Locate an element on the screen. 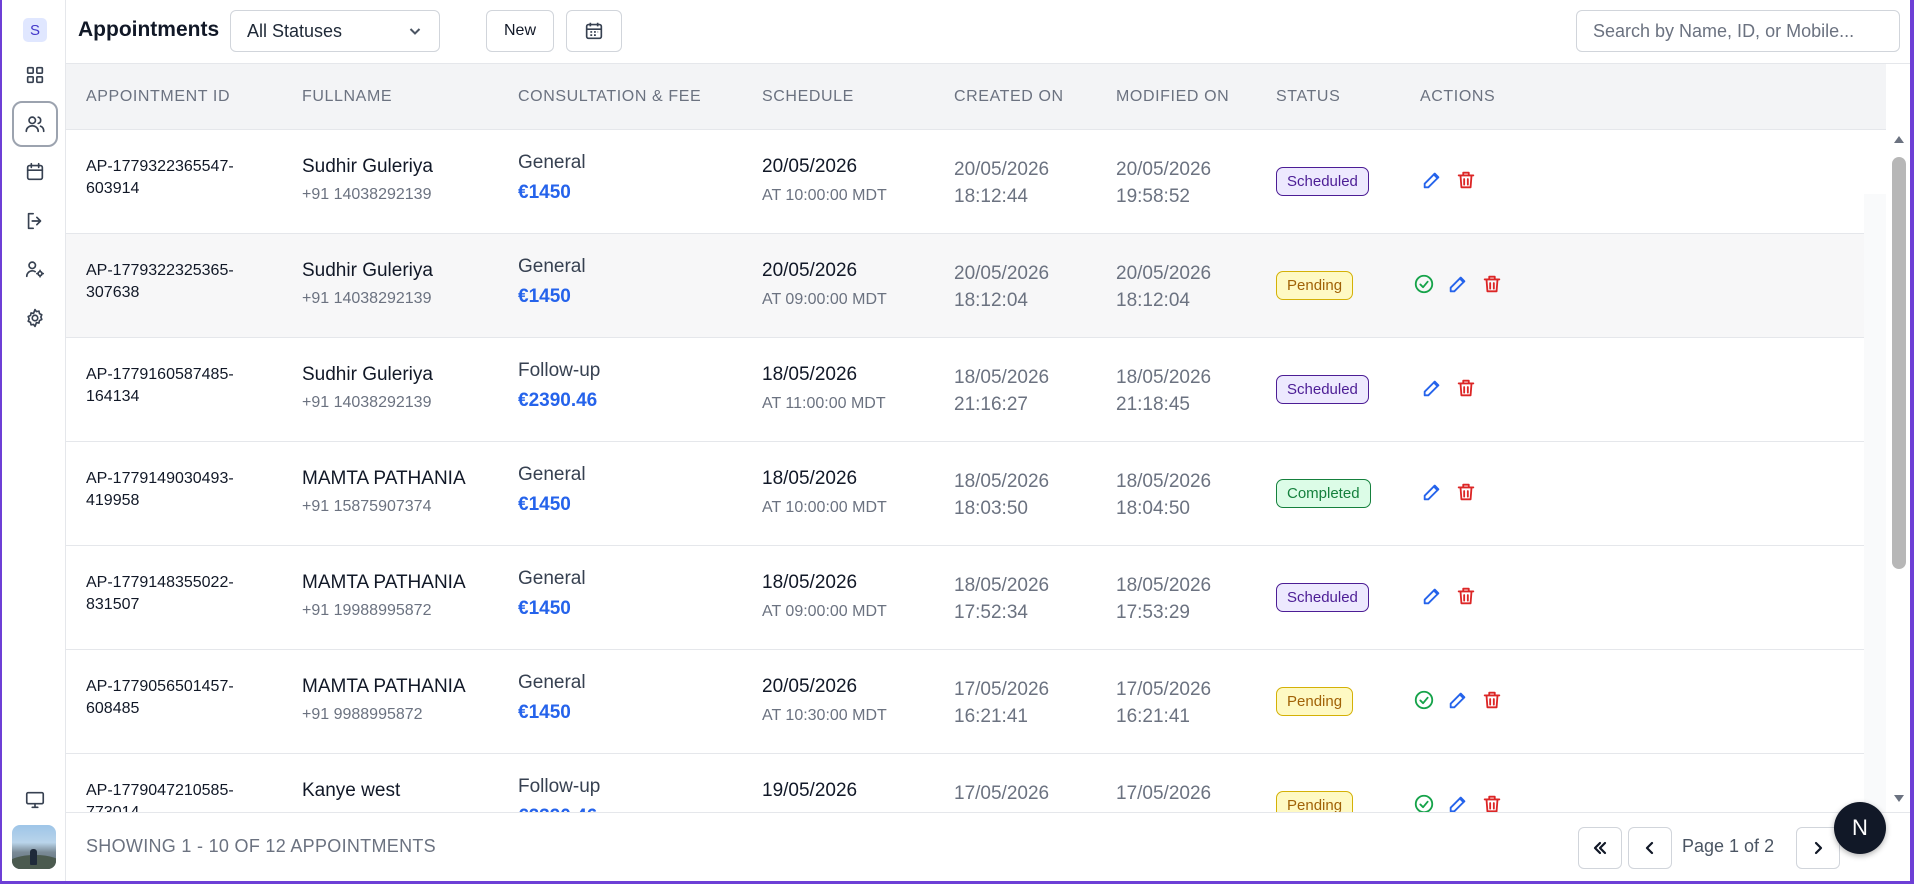 This screenshot has width=1914, height=884. sidebar-item-logout is located at coordinates (35, 221).